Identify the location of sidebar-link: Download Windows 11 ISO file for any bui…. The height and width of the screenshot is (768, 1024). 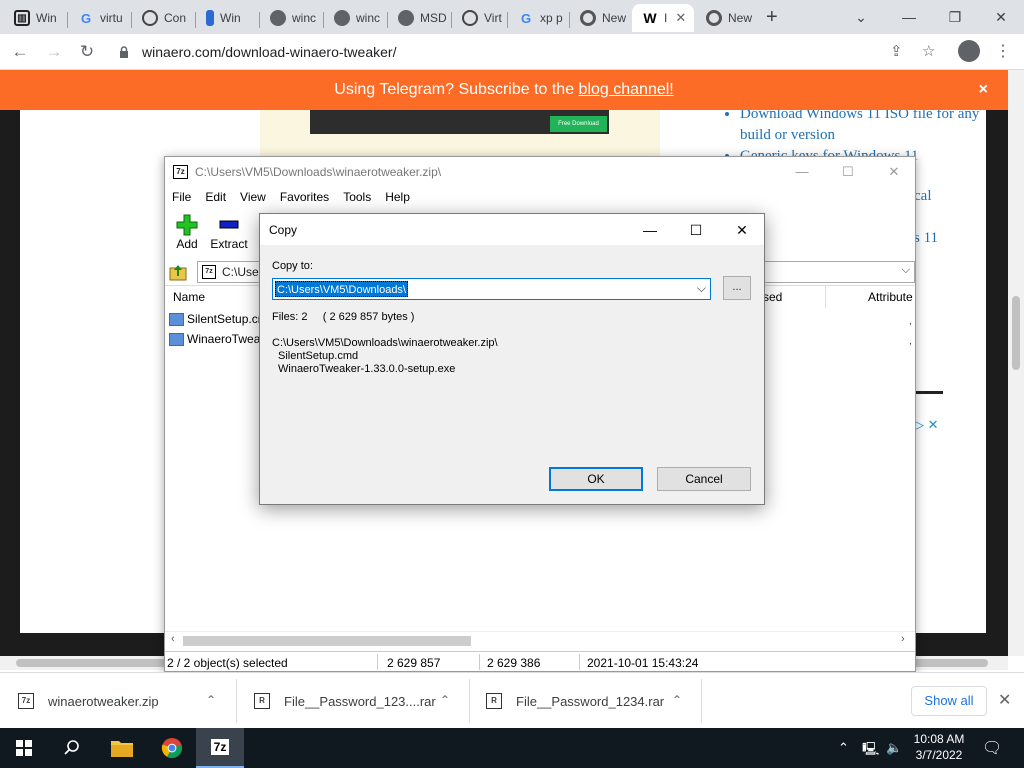
(860, 125).